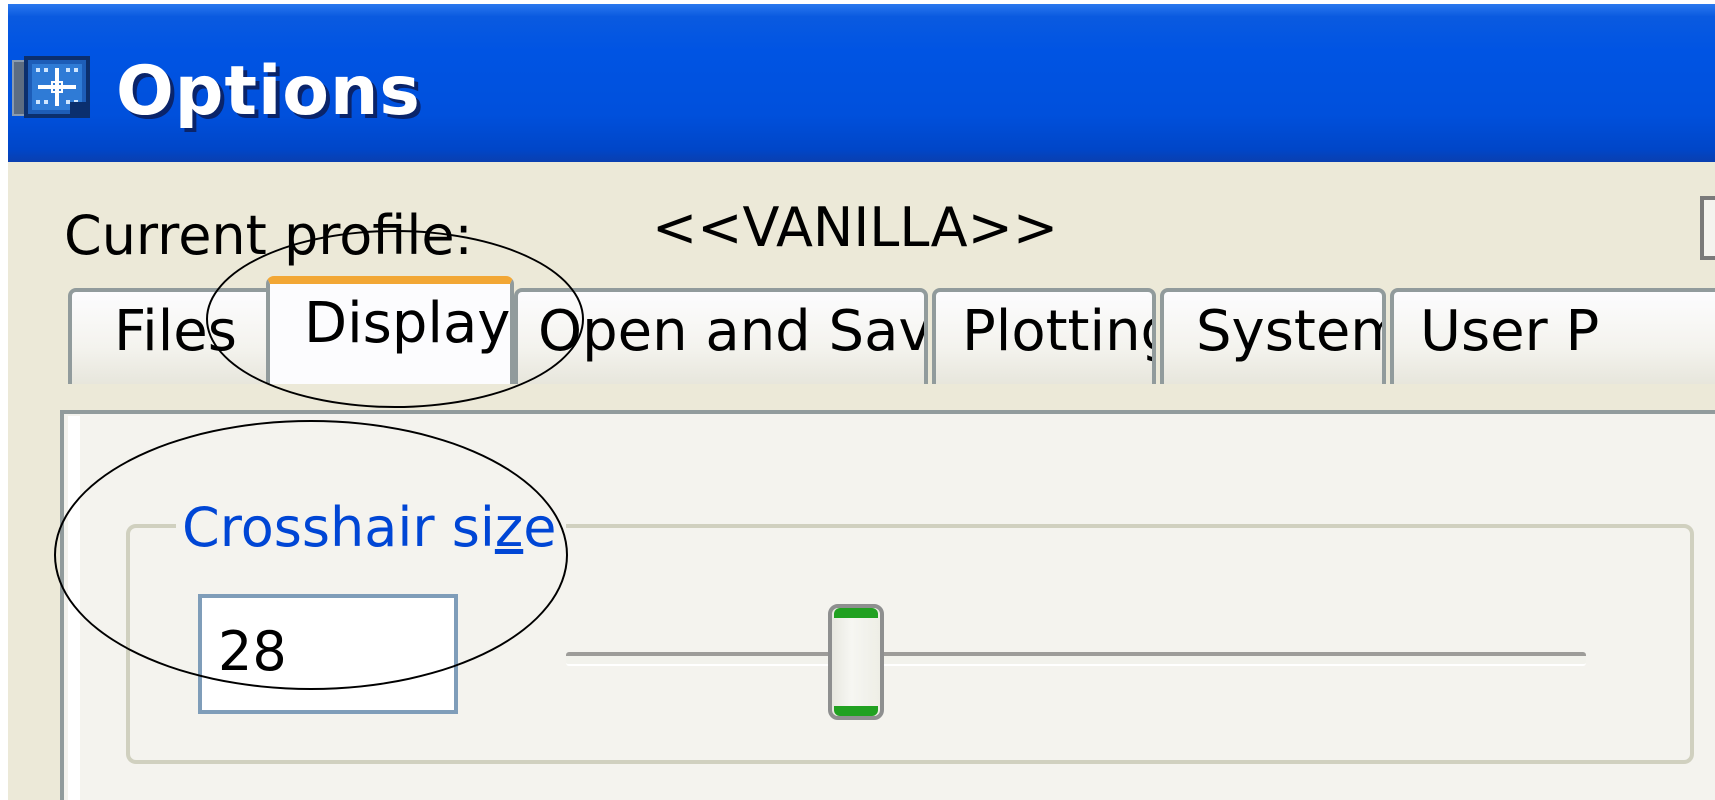 The width and height of the screenshot is (1715, 800). Describe the element at coordinates (268, 235) in the screenshot. I see `current-profile-label: Current profile:` at that location.